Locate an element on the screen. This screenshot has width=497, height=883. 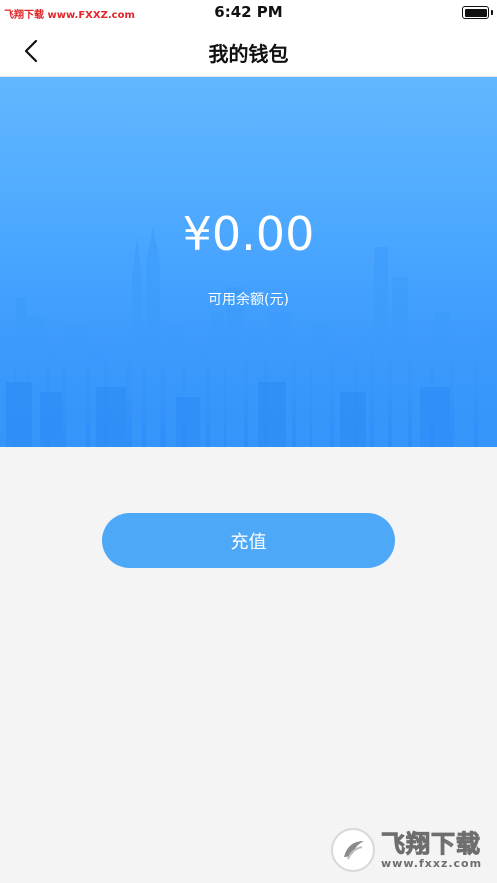
page-title: 我的钱包 is located at coordinates (248, 54).